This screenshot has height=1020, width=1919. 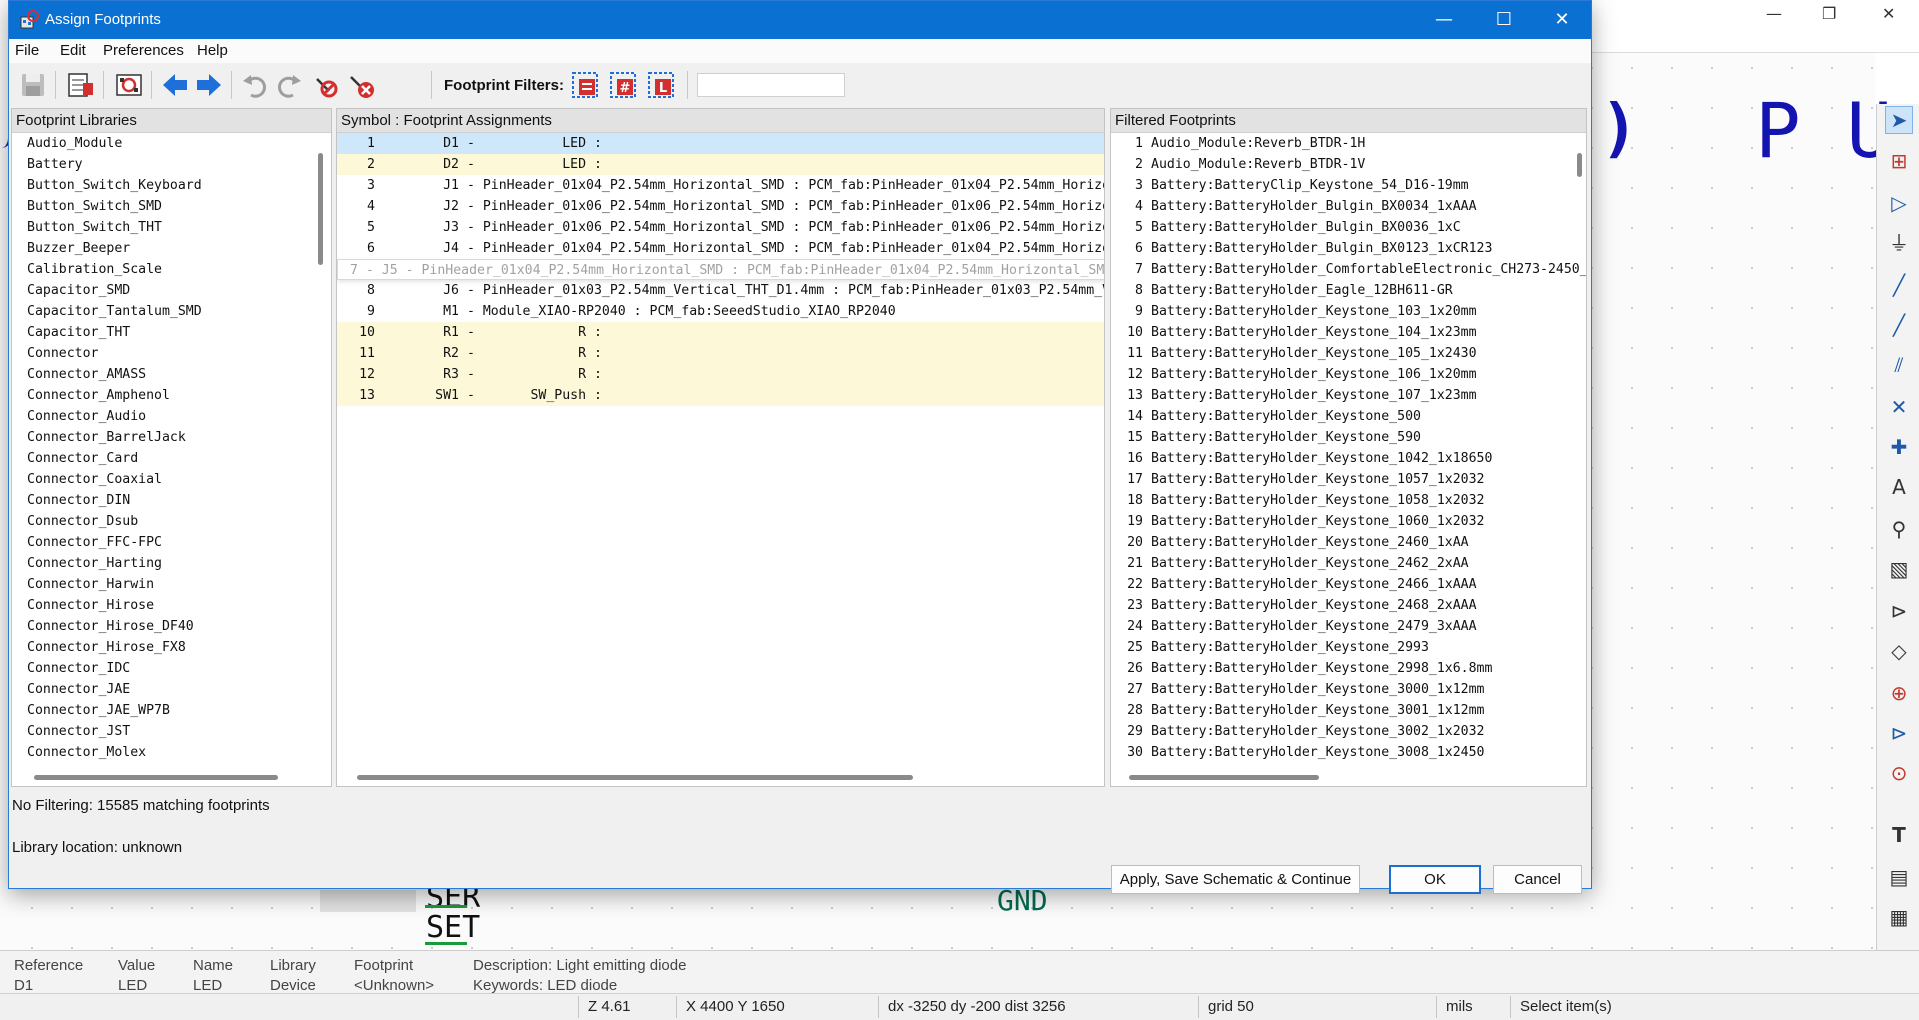 What do you see at coordinates (171, 626) in the screenshot?
I see `library-list-item: Connector_Hirose_DF40` at bounding box center [171, 626].